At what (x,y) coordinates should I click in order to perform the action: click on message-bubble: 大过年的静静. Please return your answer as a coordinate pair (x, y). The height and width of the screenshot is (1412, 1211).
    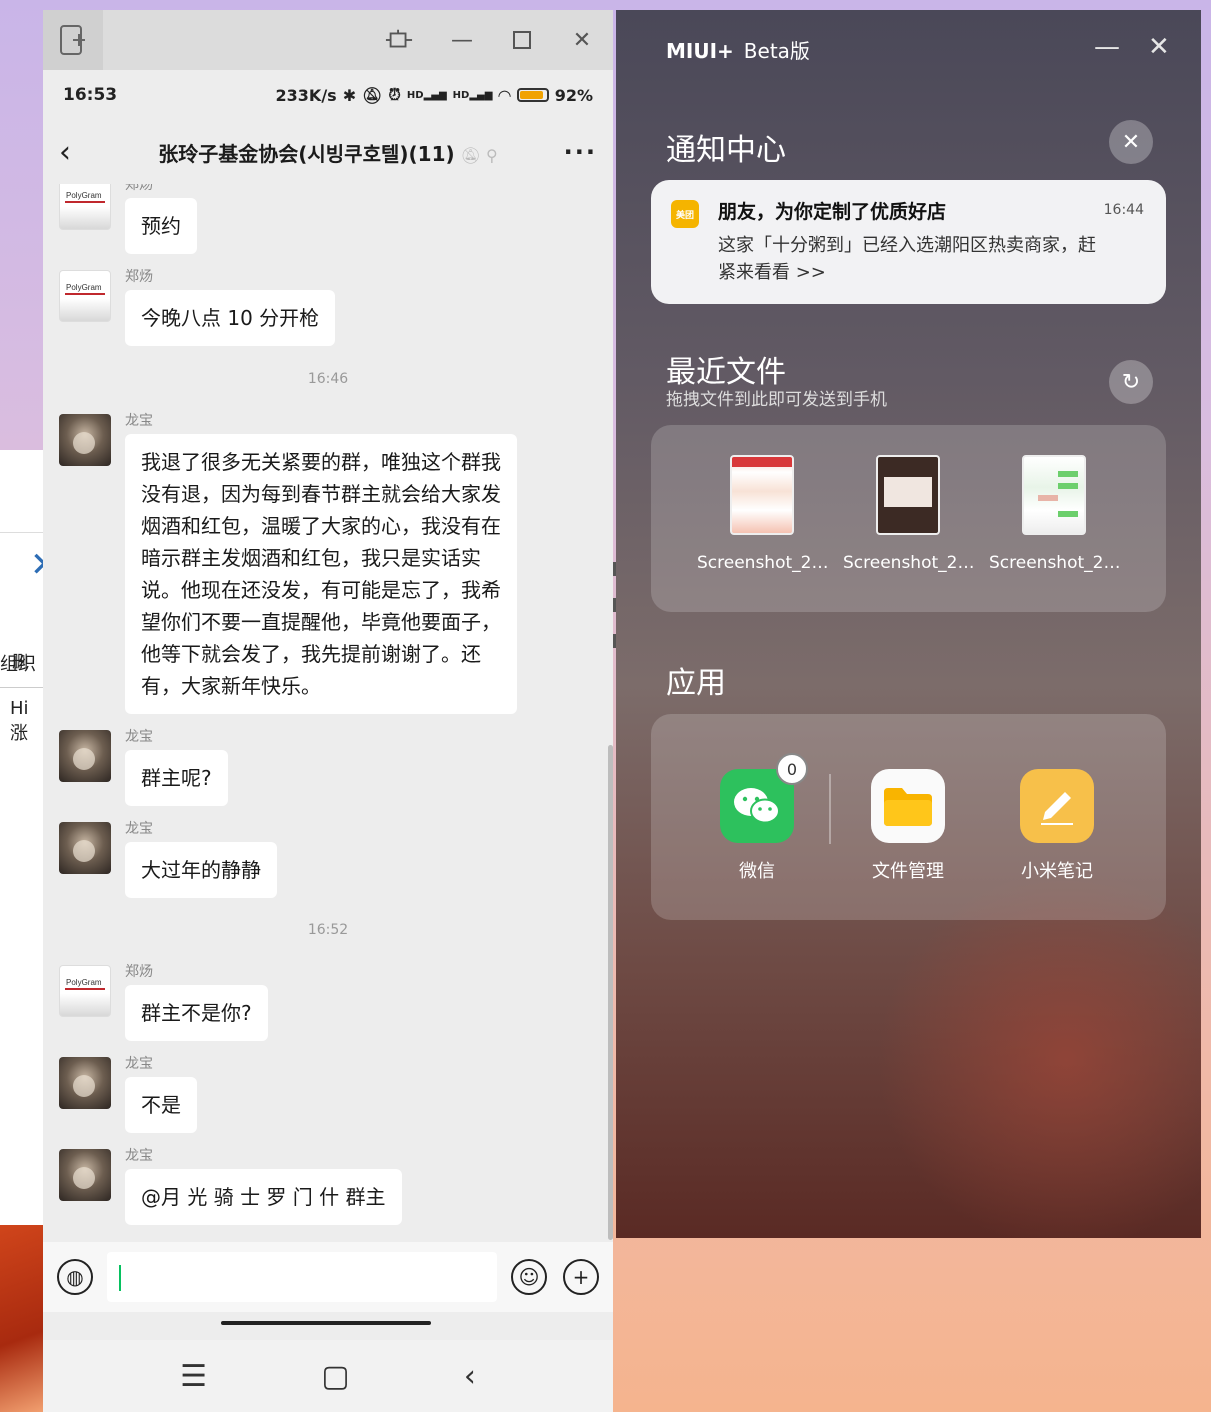
    Looking at the image, I should click on (201, 870).